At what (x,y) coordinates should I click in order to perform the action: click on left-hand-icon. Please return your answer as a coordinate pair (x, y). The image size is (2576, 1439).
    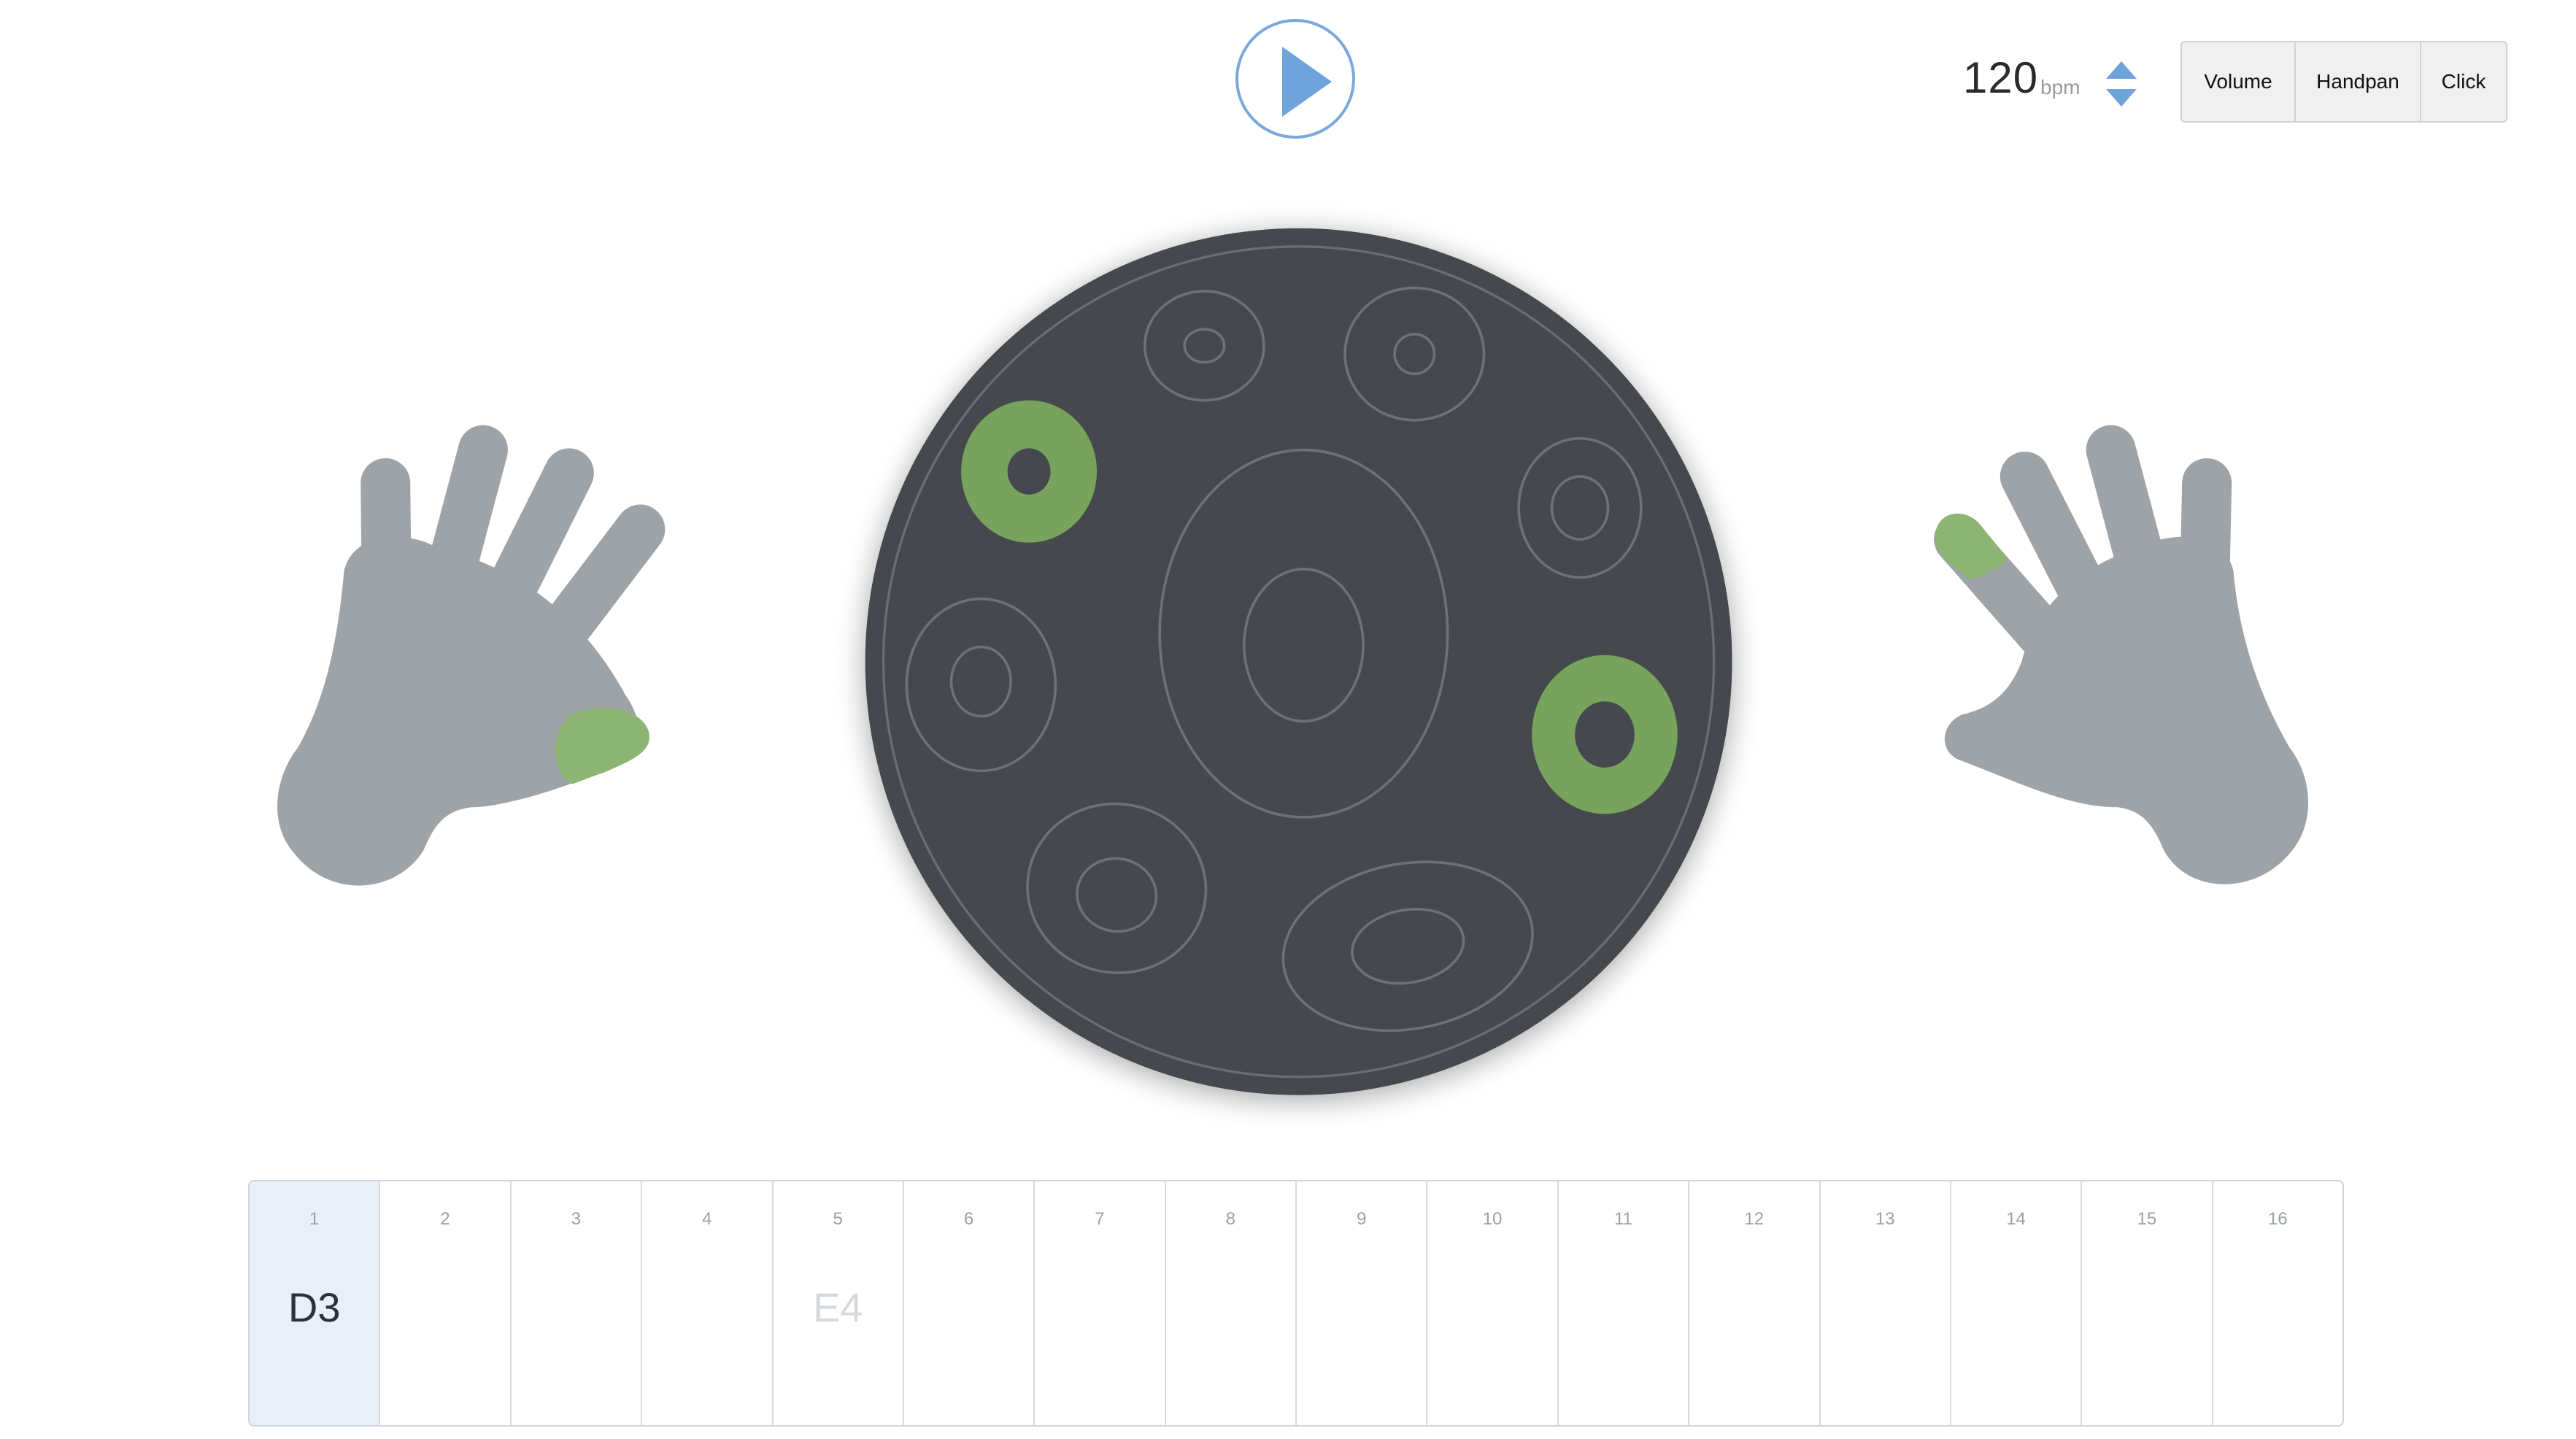
    Looking at the image, I should click on (471, 655).